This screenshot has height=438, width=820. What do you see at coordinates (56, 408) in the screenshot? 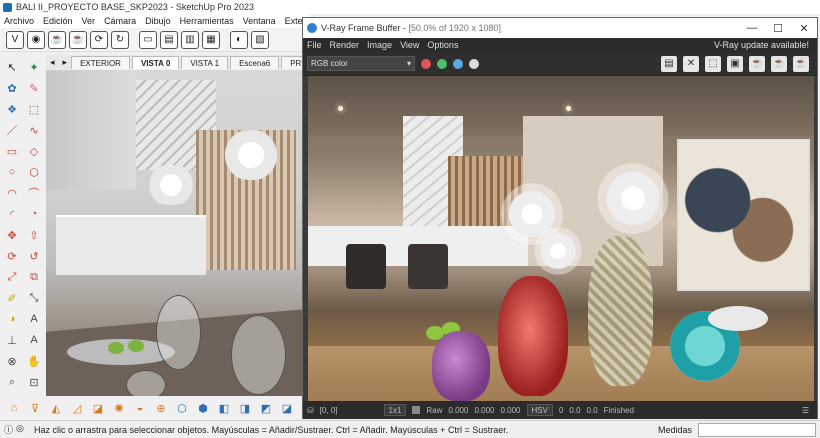
I see `section-plane-icon: ◭` at bounding box center [56, 408].